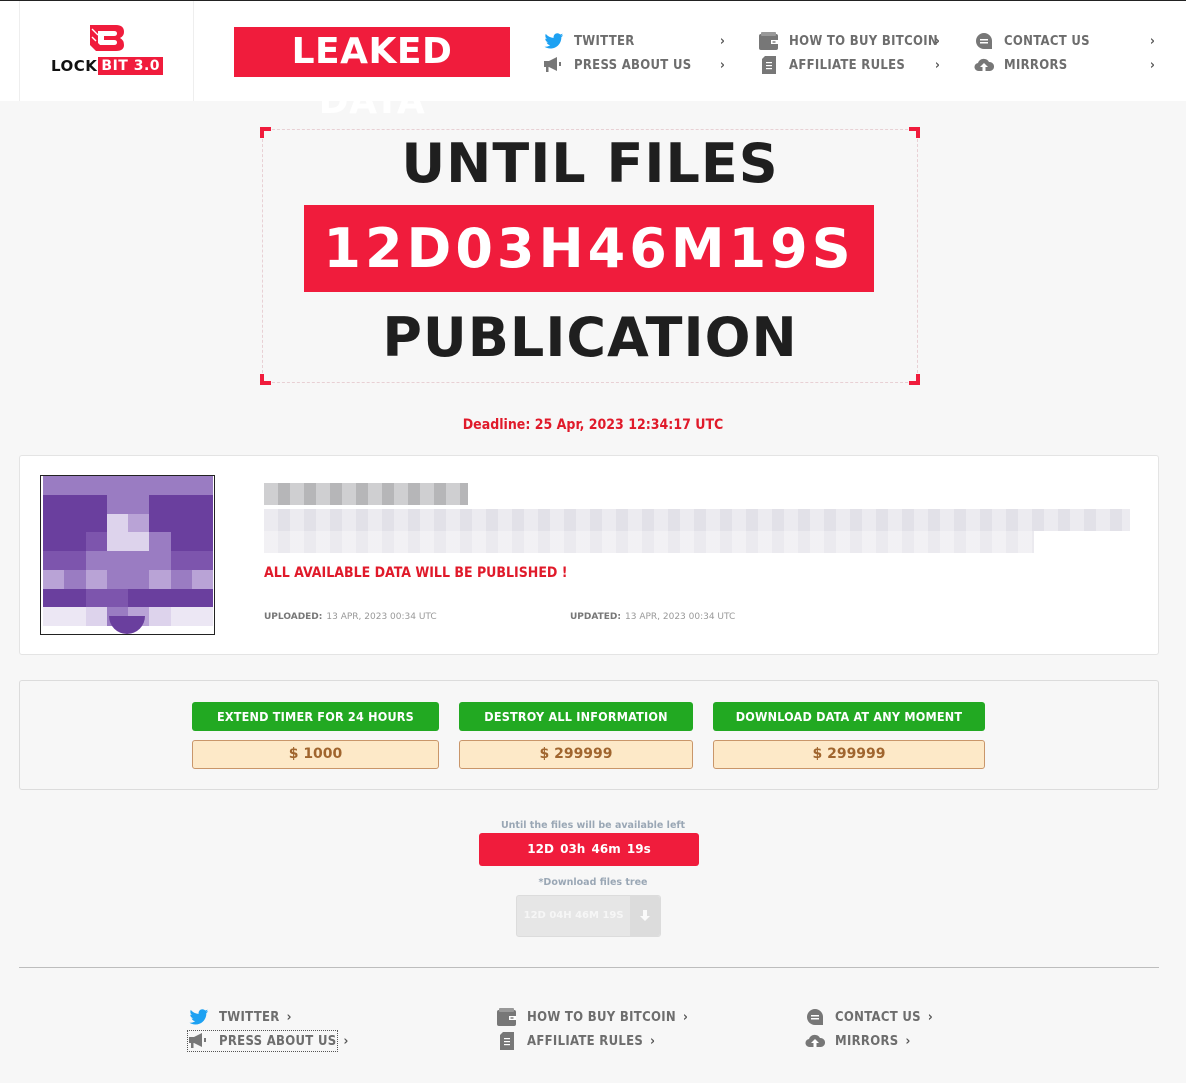  I want to click on download-data-price: $ 299999, so click(849, 754).